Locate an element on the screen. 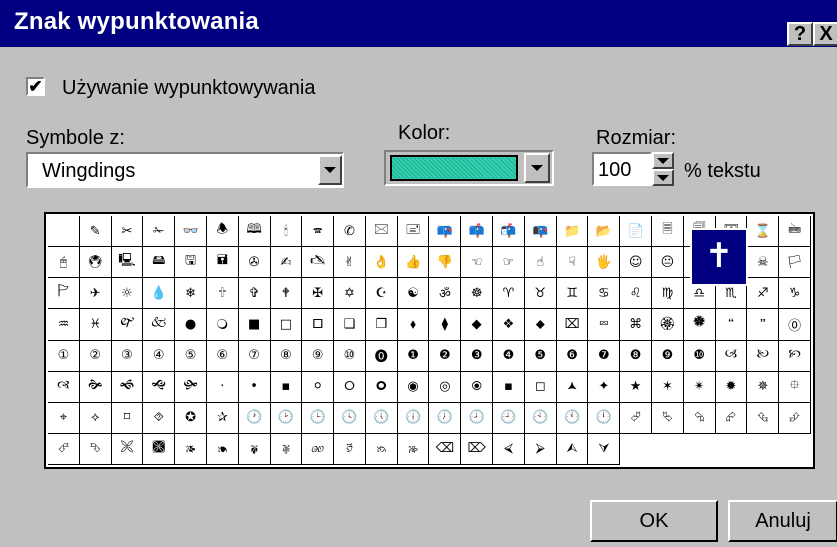  symbol-cell: ⮙ is located at coordinates (572, 449).